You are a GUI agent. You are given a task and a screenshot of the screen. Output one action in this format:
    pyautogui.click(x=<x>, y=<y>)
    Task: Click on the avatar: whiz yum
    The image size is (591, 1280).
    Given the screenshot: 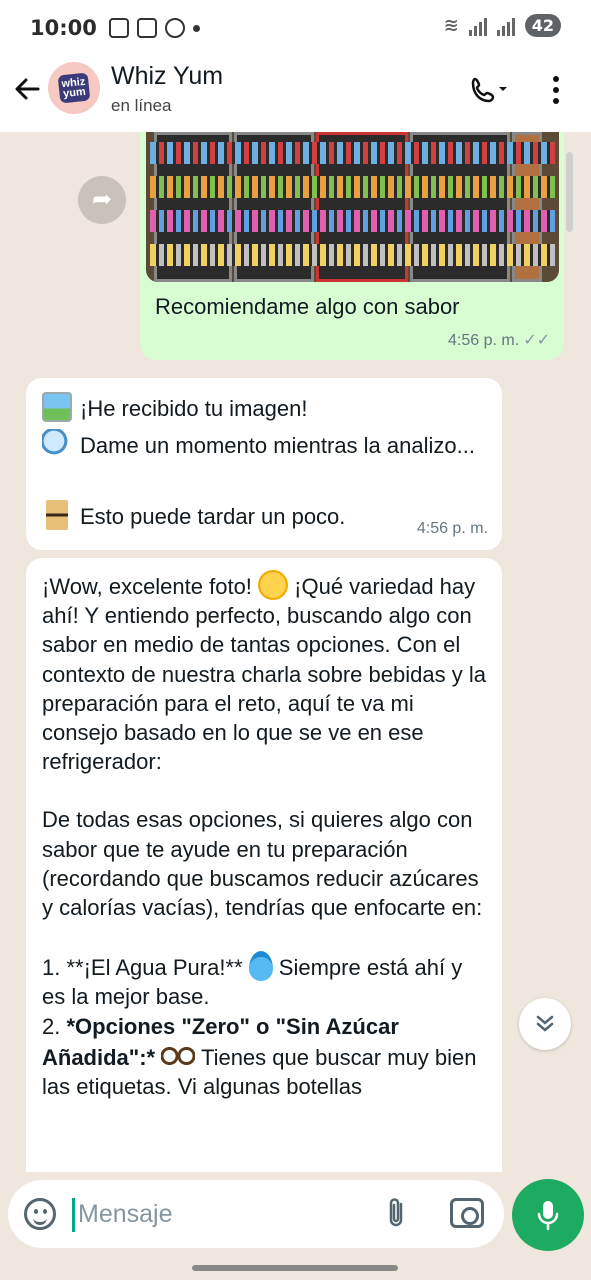 What is the action you would take?
    pyautogui.click(x=74, y=88)
    